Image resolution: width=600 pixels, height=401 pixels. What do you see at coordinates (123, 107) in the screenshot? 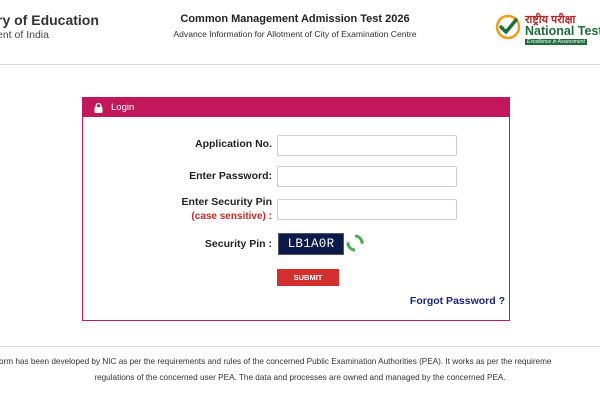
I see `login-title: Login` at bounding box center [123, 107].